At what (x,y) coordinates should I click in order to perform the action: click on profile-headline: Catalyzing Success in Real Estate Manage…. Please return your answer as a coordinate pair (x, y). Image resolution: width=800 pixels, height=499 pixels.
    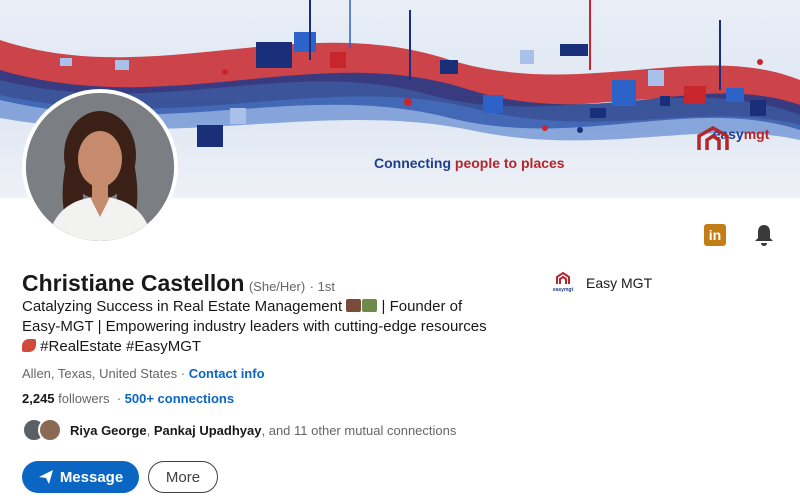
    Looking at the image, I should click on (262, 327).